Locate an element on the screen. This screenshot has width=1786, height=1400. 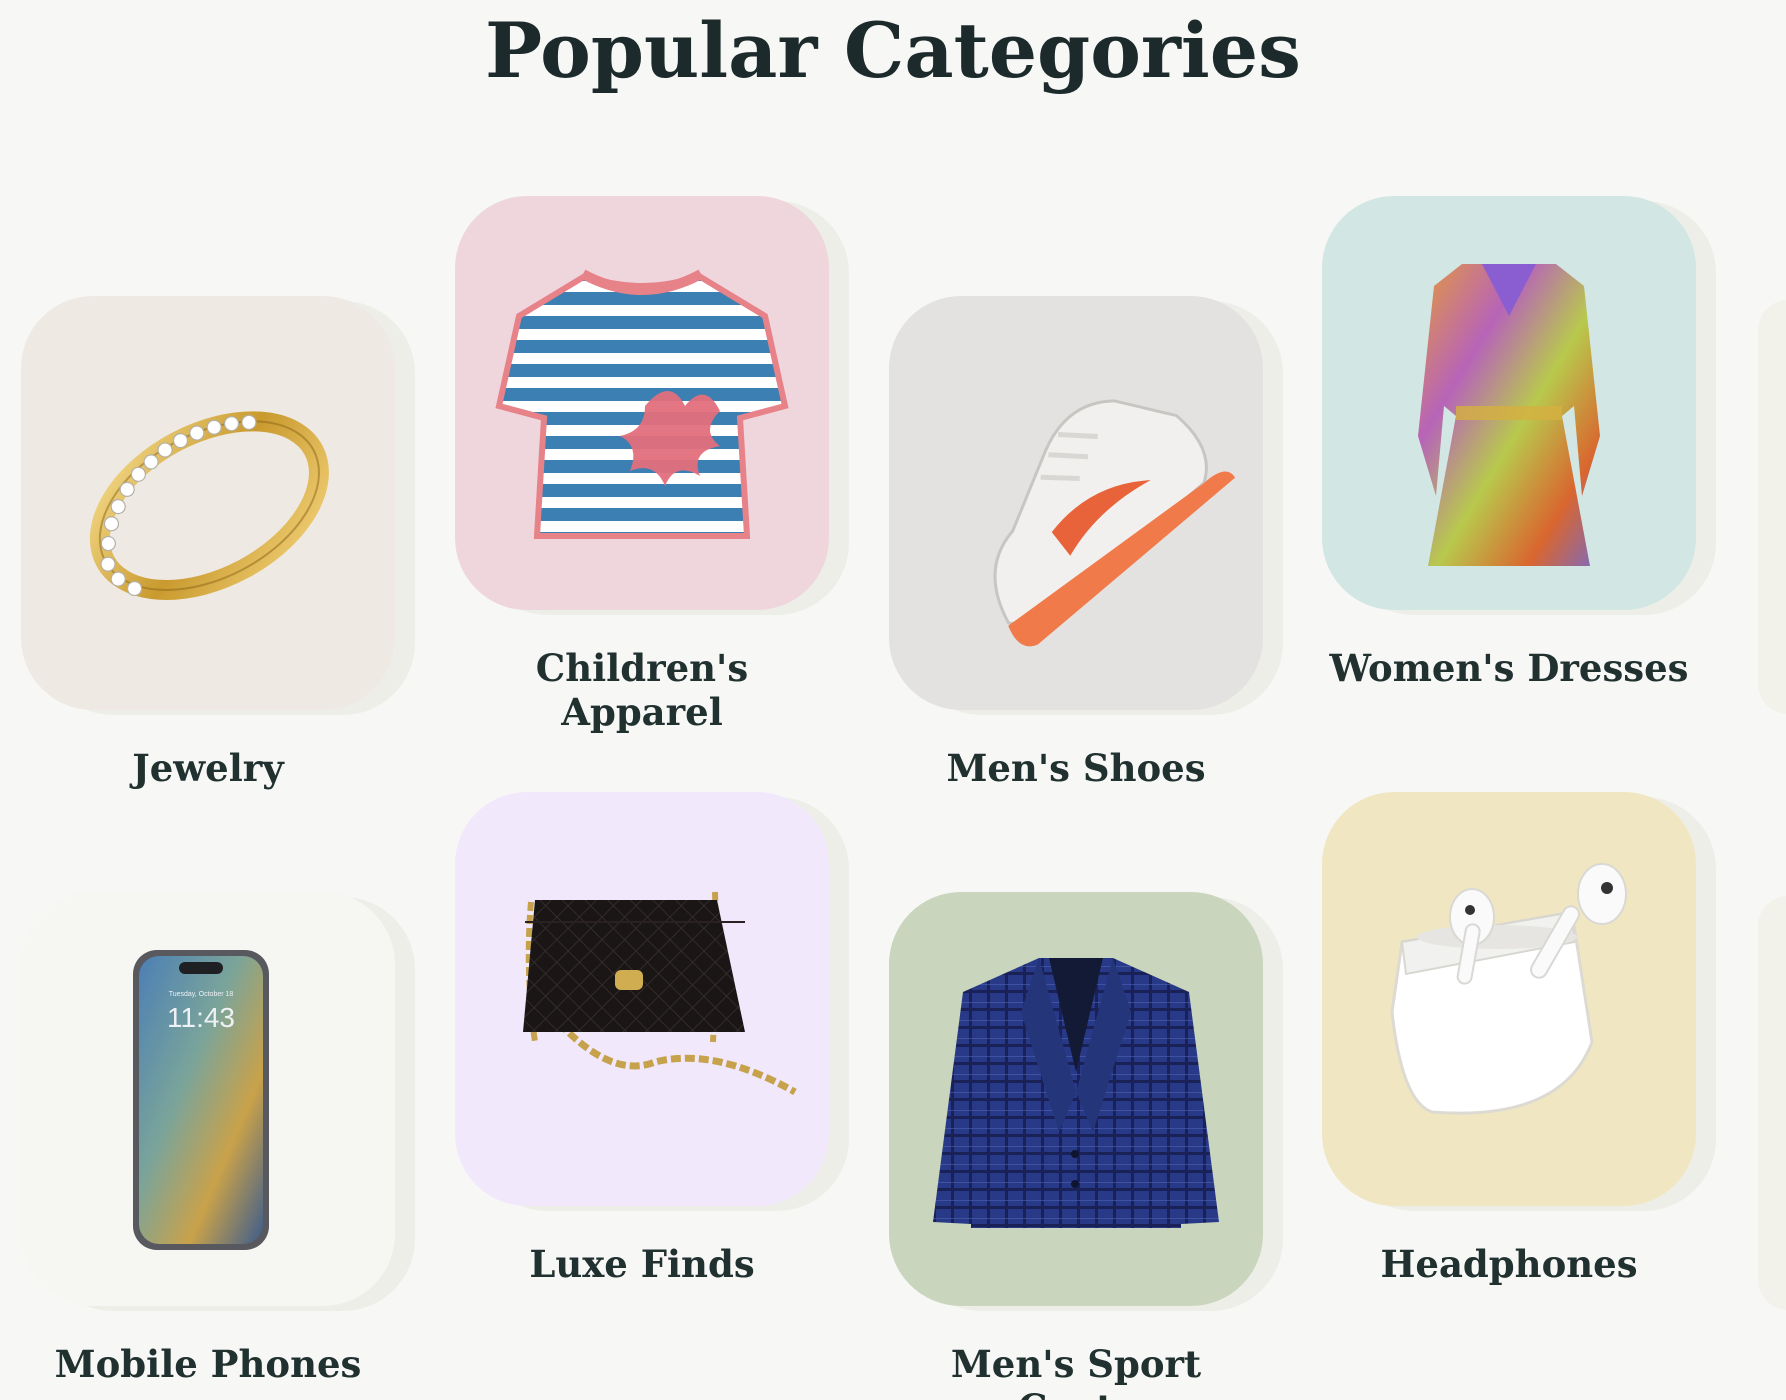
category-label: Mobile Phones is located at coordinates (208, 1364).